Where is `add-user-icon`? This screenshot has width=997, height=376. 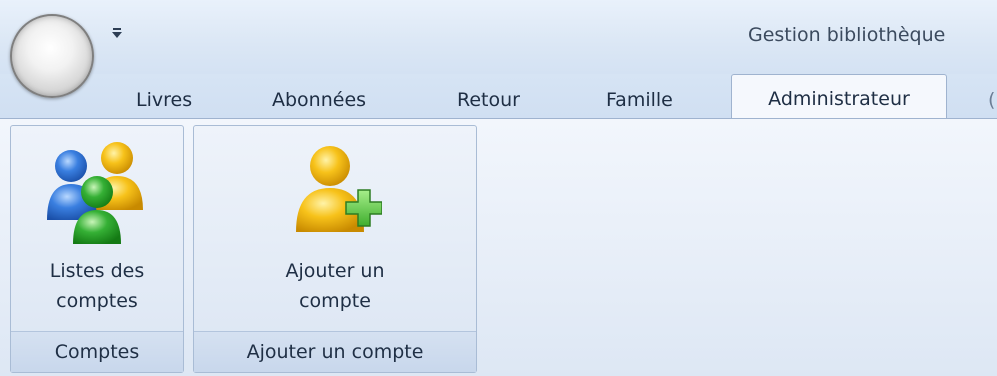
add-user-icon is located at coordinates (339, 189).